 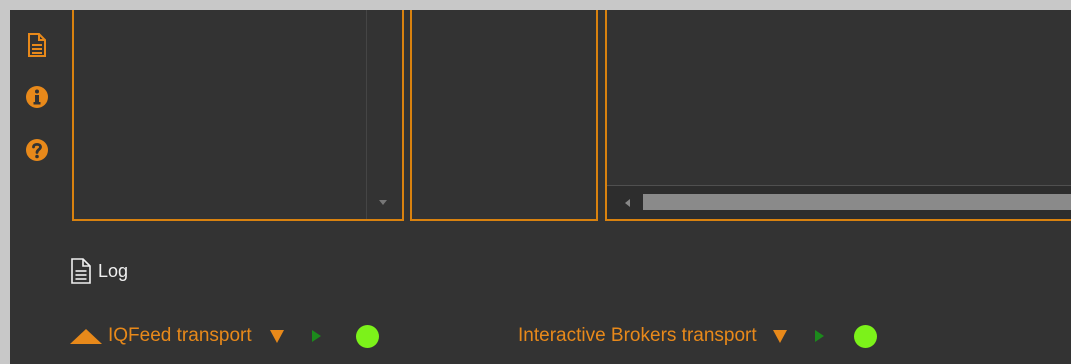 I want to click on help-icon, so click(x=37, y=150).